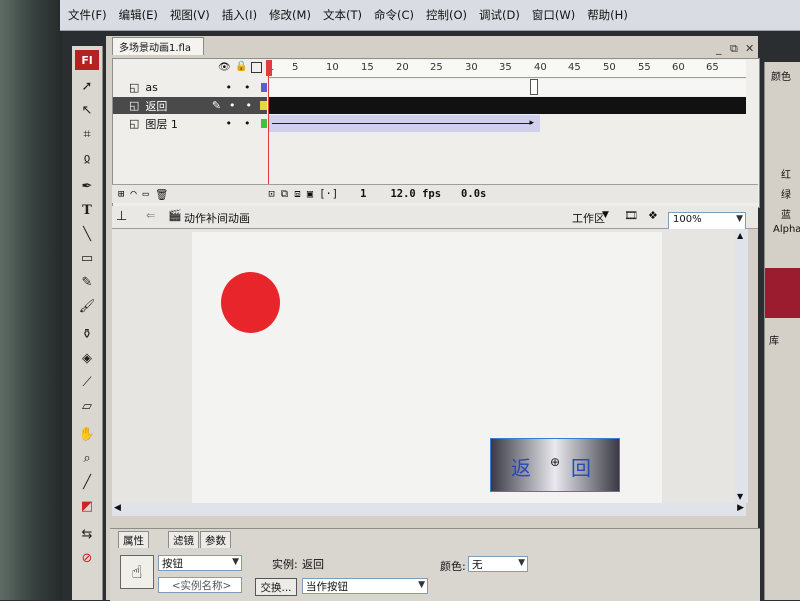  I want to click on layer-icon: ◱, so click(134, 87).